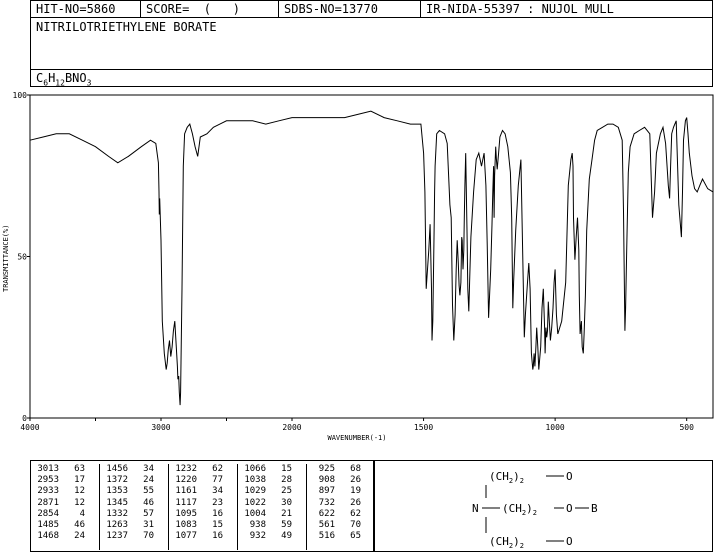 Image resolution: width=715 pixels, height=553 pixels. I want to click on peak-wavenumber: 1029, so click(255, 491).